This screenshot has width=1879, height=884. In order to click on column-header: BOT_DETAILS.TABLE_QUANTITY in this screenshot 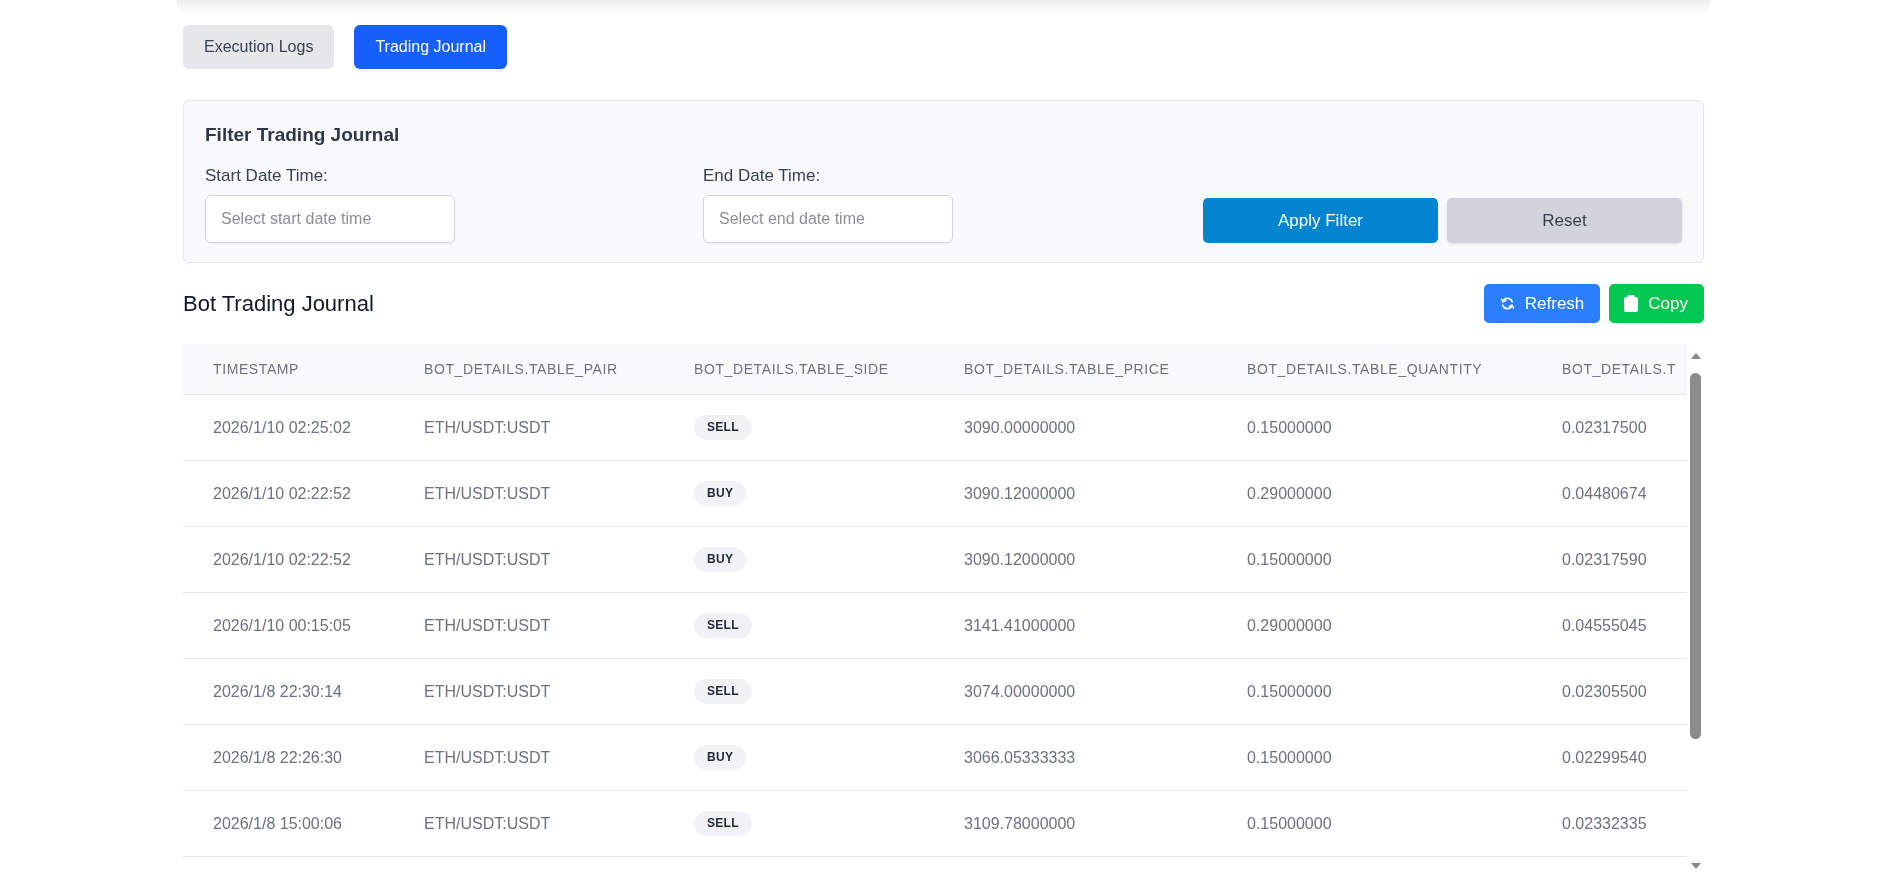, I will do `click(1364, 369)`.